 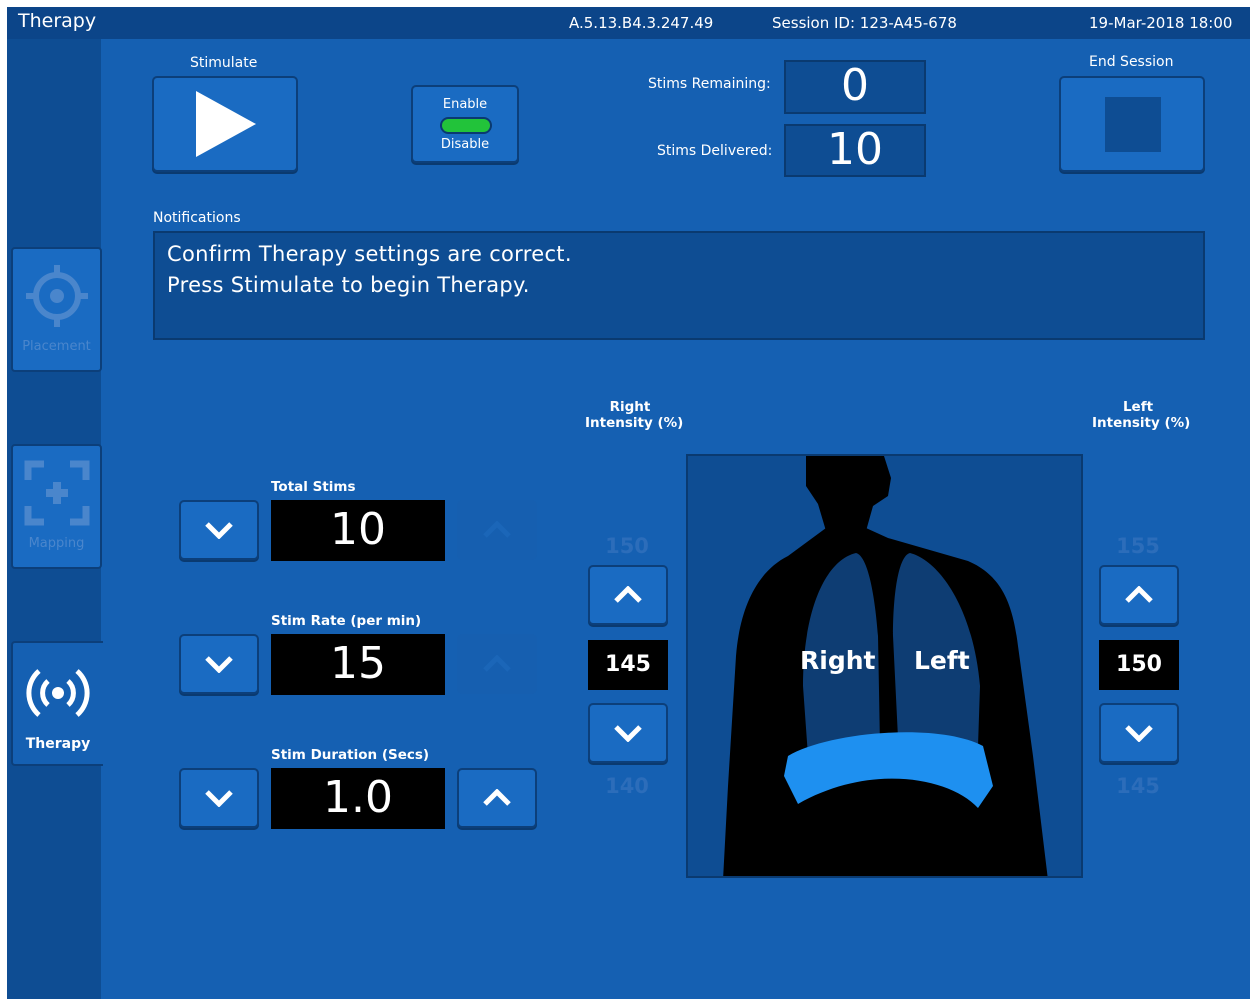 What do you see at coordinates (709, 84) in the screenshot?
I see `stims-remaining-label: Stims Remaining:` at bounding box center [709, 84].